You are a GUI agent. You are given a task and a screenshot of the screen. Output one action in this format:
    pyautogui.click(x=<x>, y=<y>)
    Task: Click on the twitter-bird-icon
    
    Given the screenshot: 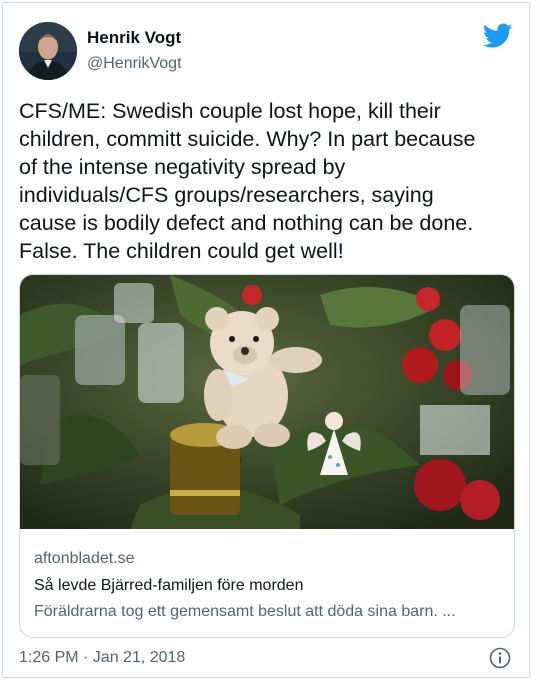 What is the action you would take?
    pyautogui.click(x=497, y=36)
    